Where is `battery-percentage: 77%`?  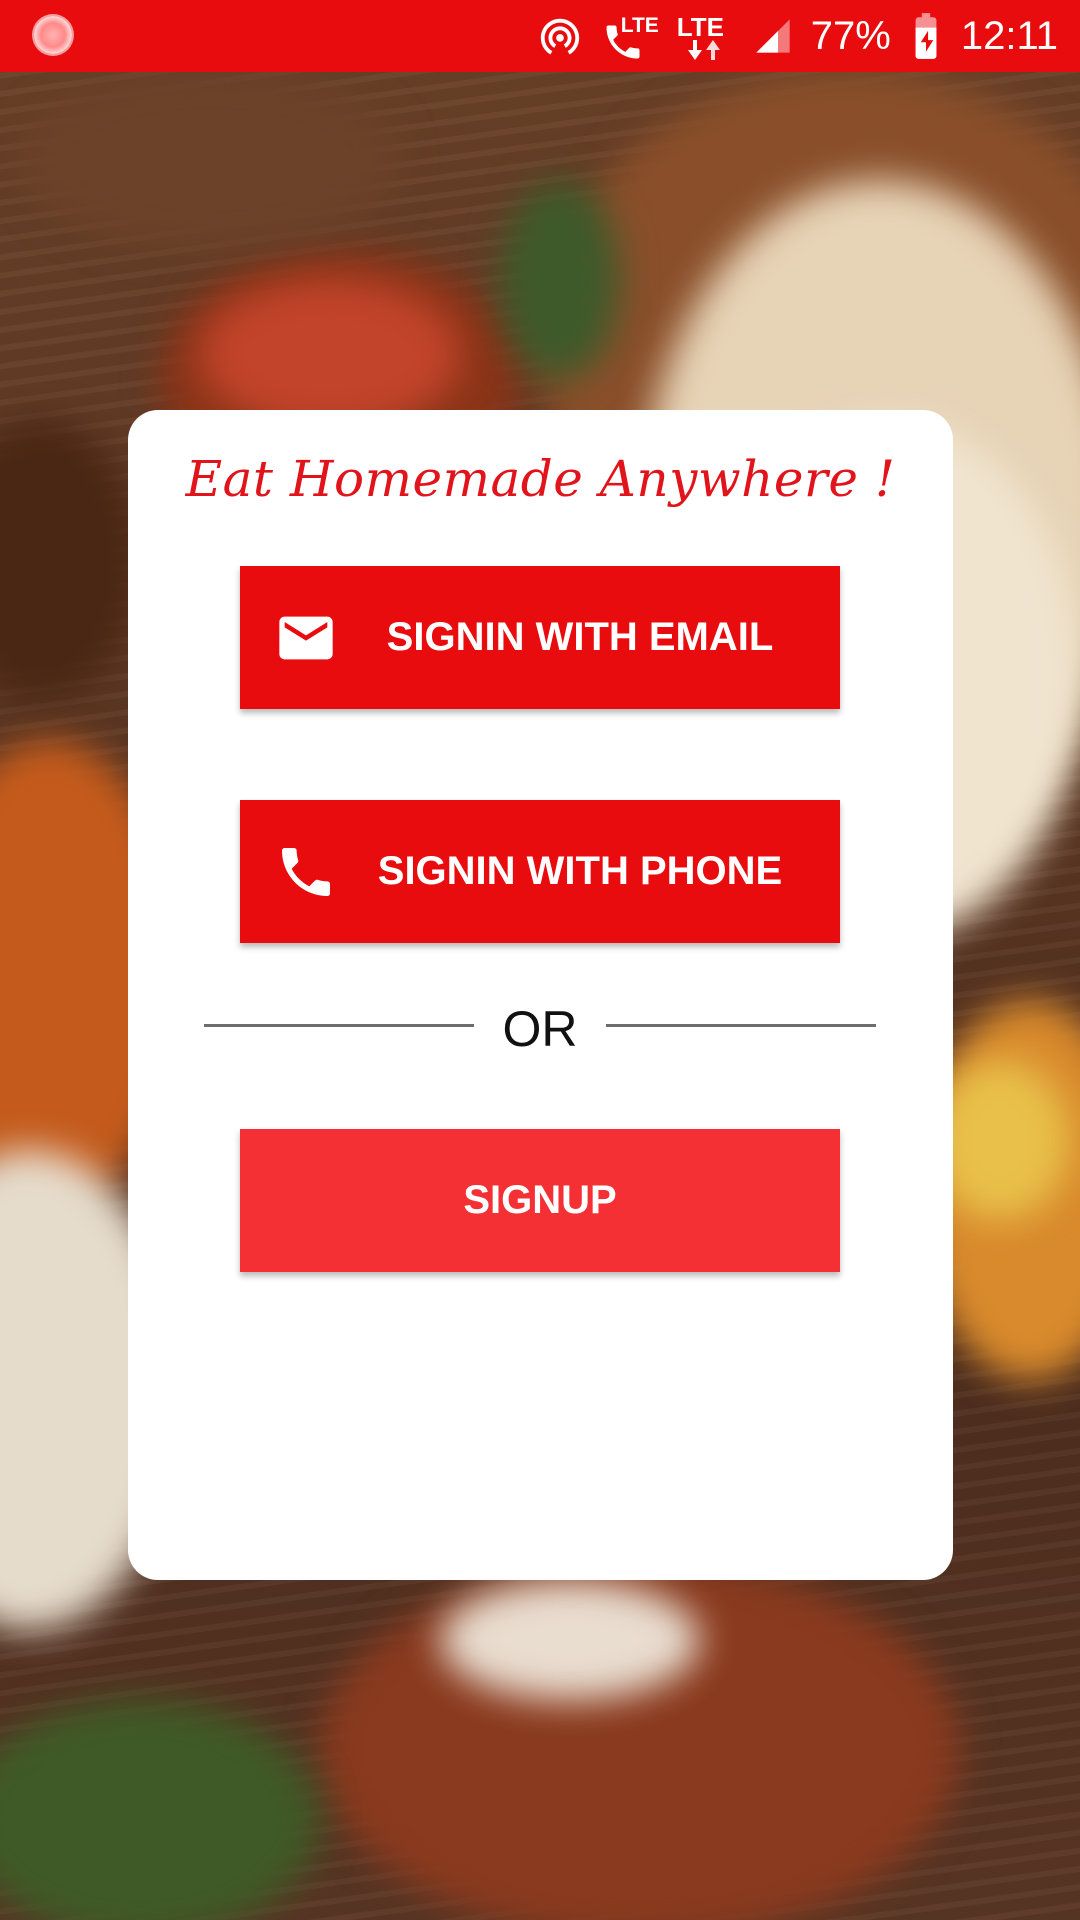
battery-percentage: 77% is located at coordinates (850, 35).